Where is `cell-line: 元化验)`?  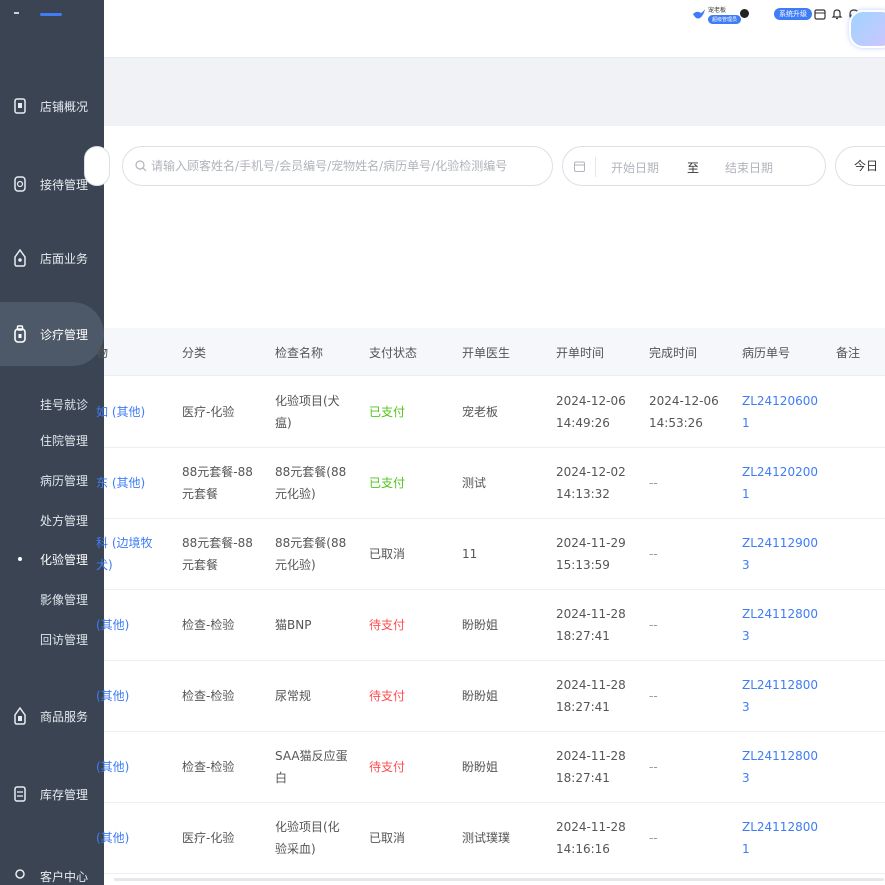 cell-line: 元化验) is located at coordinates (295, 565).